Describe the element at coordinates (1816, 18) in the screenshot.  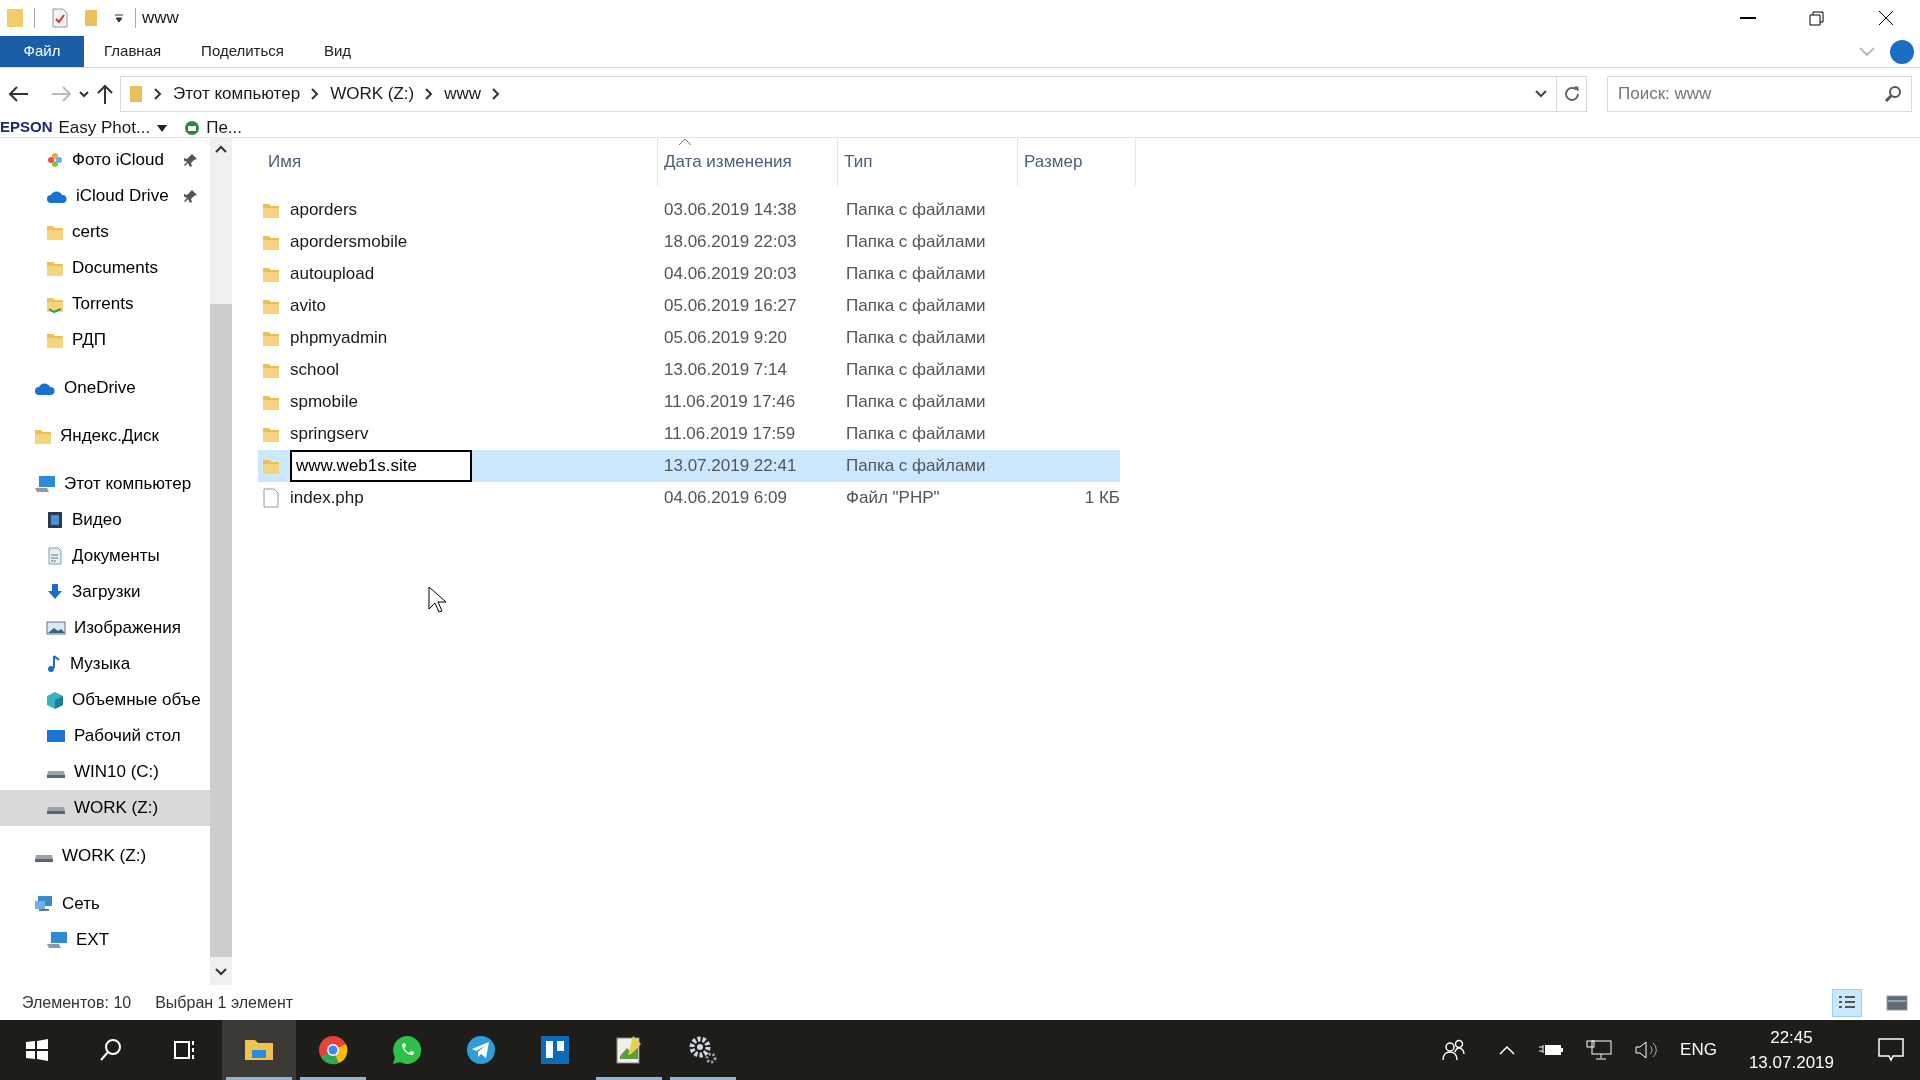
I see `restore-icon` at that location.